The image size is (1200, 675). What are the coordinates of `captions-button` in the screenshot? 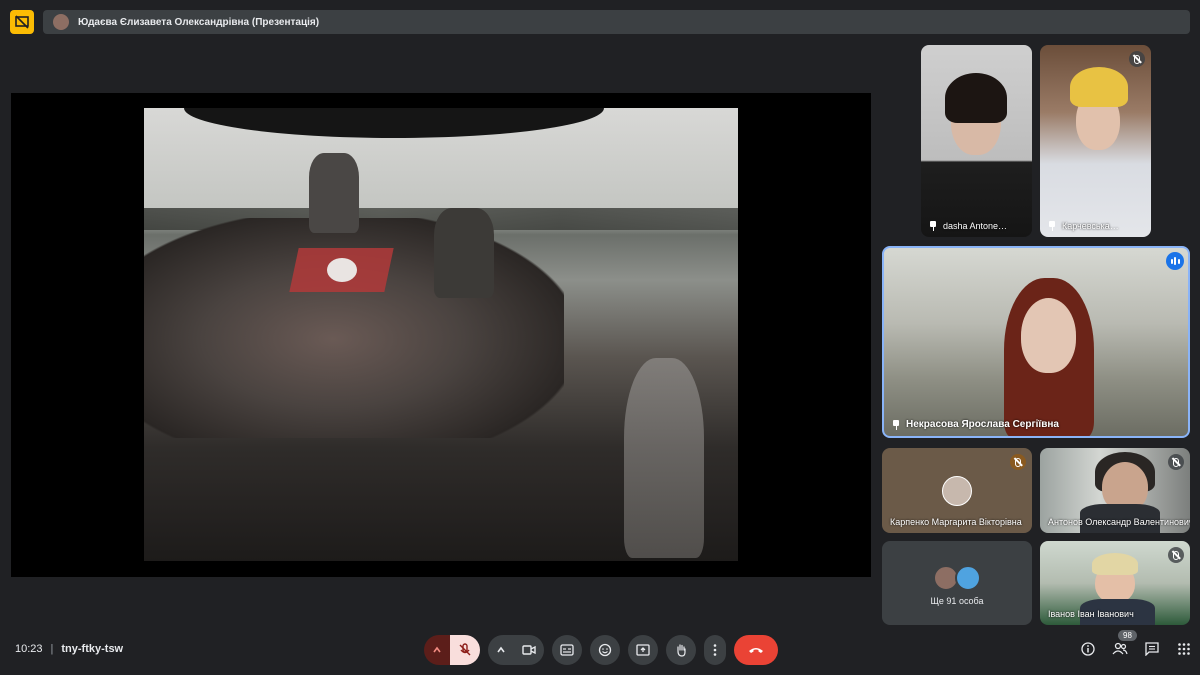 It's located at (567, 650).